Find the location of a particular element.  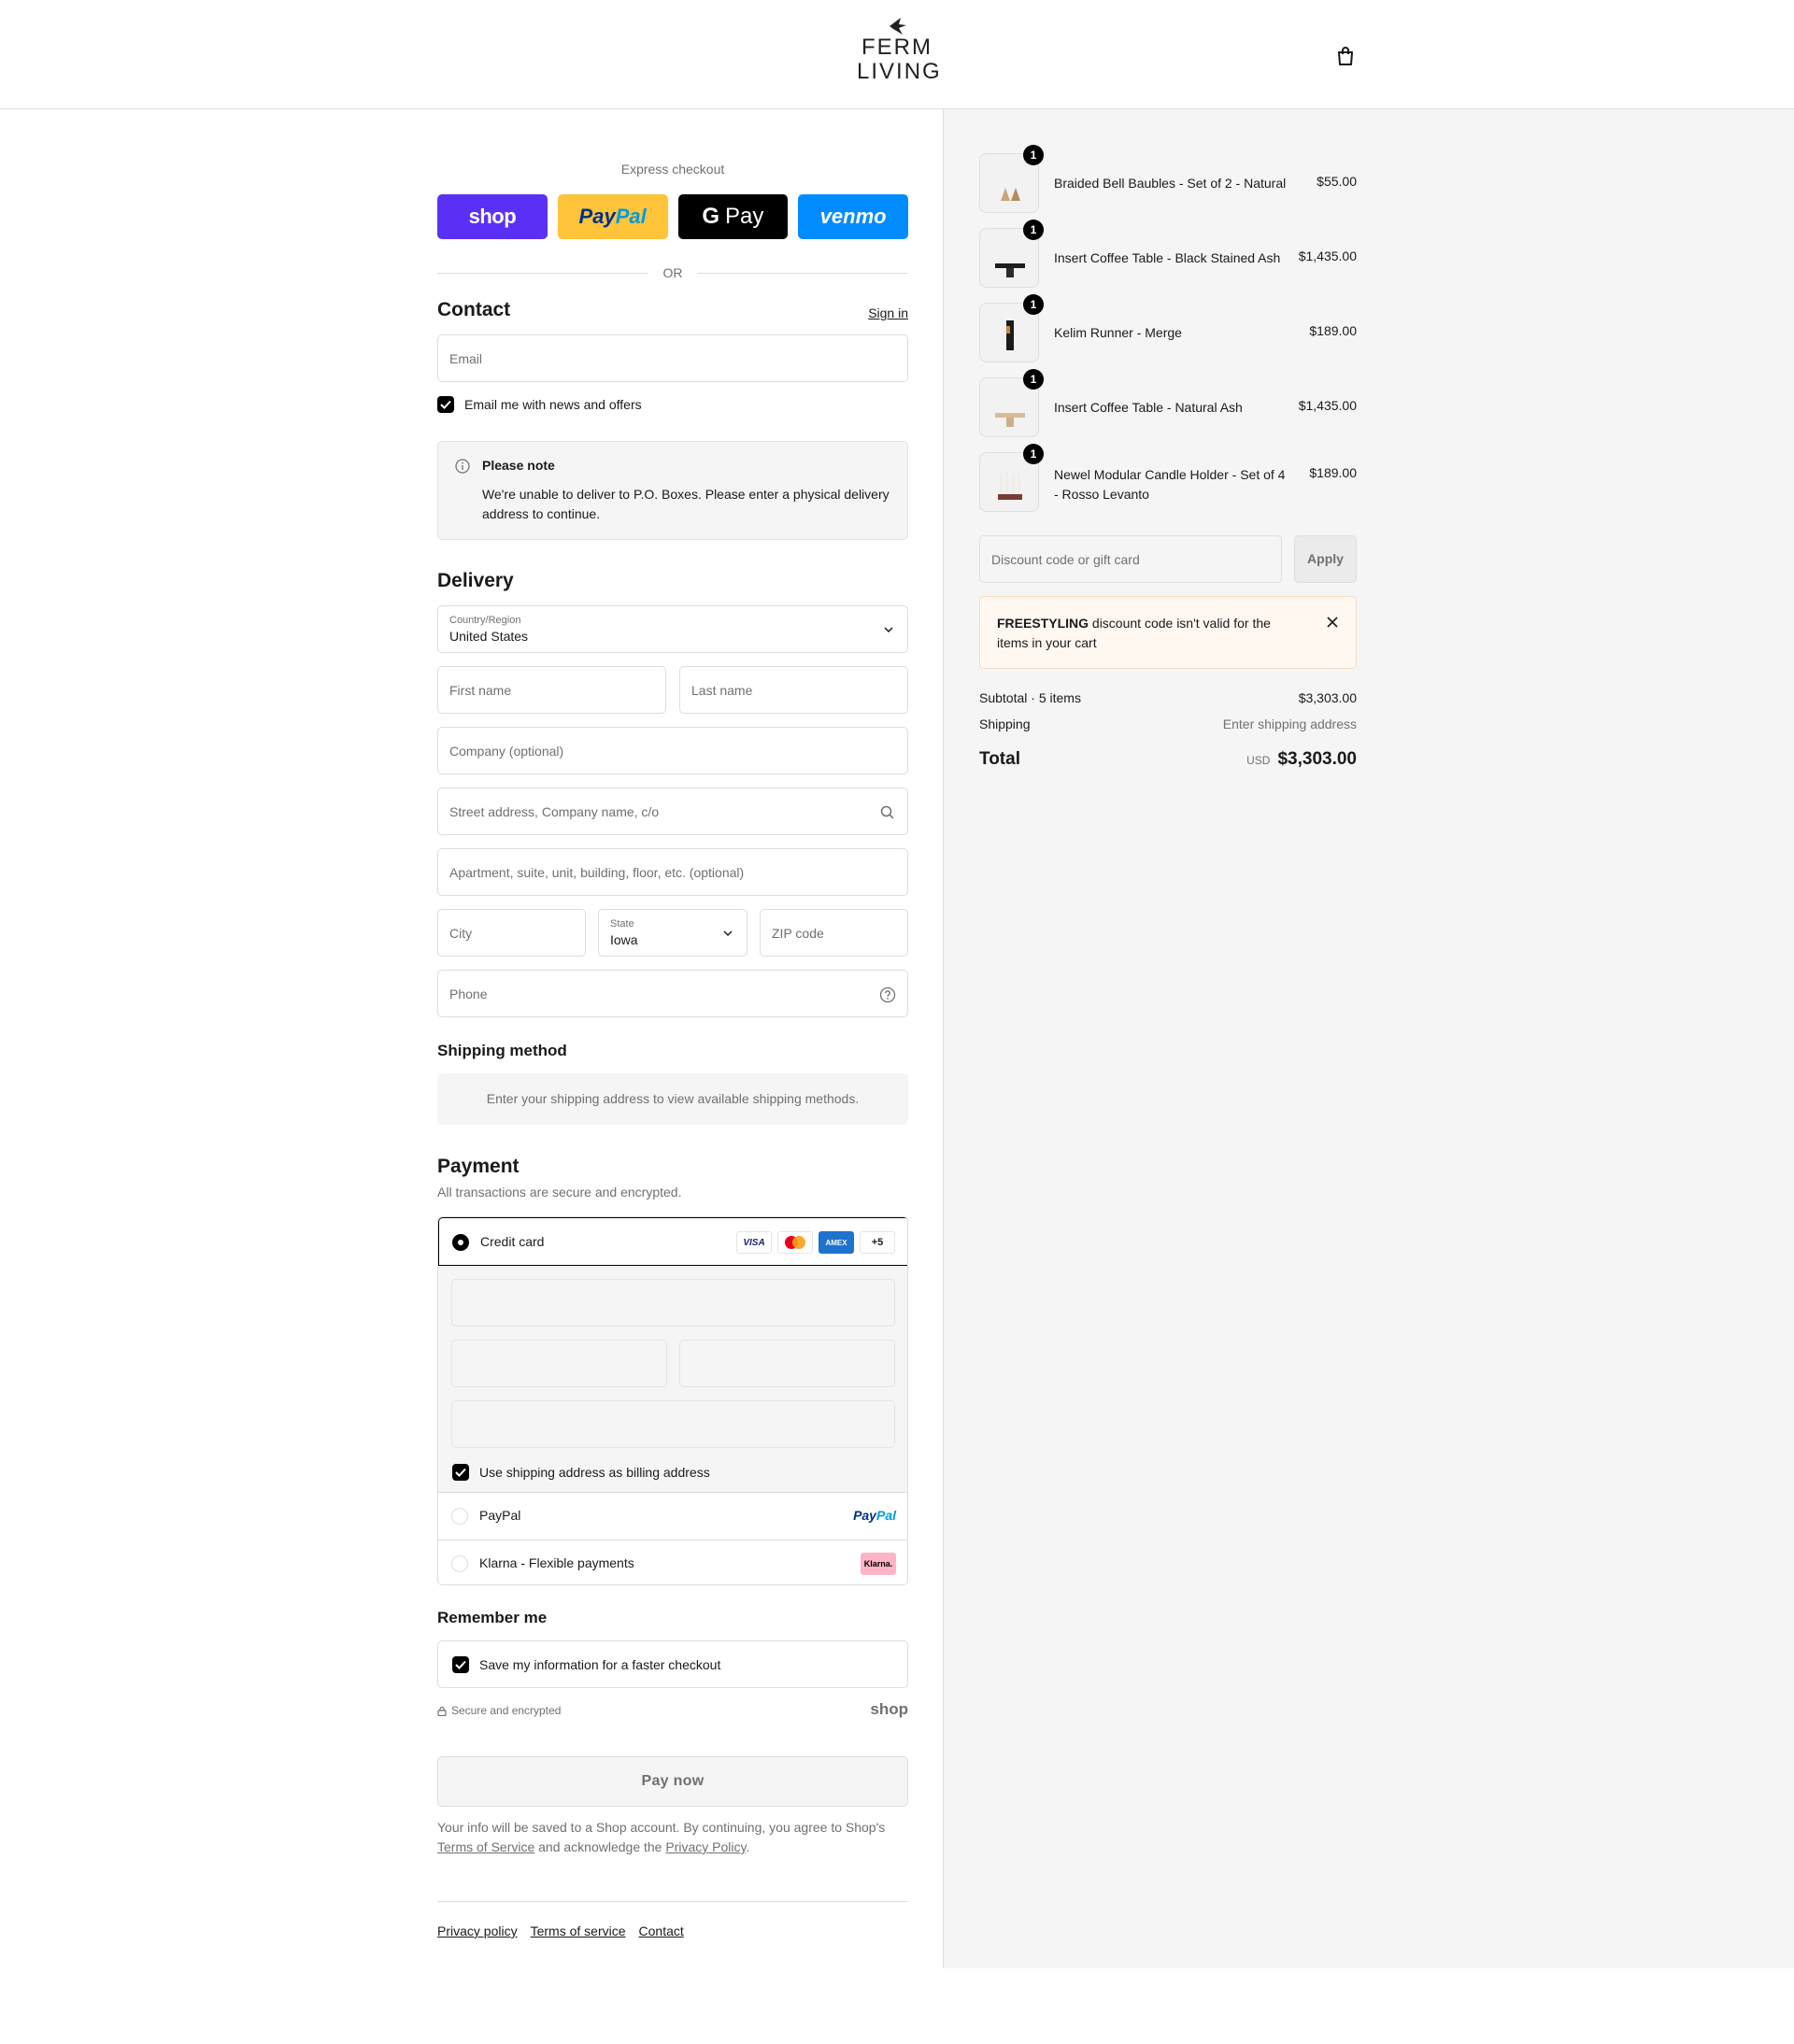

product-name: Insert Coffee Table - Black Stained Ash is located at coordinates (1167, 257).